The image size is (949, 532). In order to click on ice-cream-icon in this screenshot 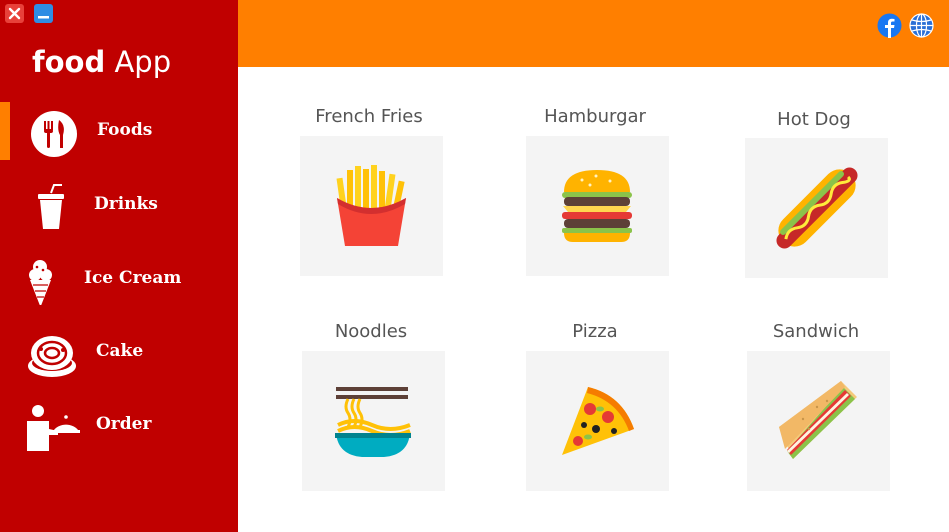, I will do `click(40, 282)`.